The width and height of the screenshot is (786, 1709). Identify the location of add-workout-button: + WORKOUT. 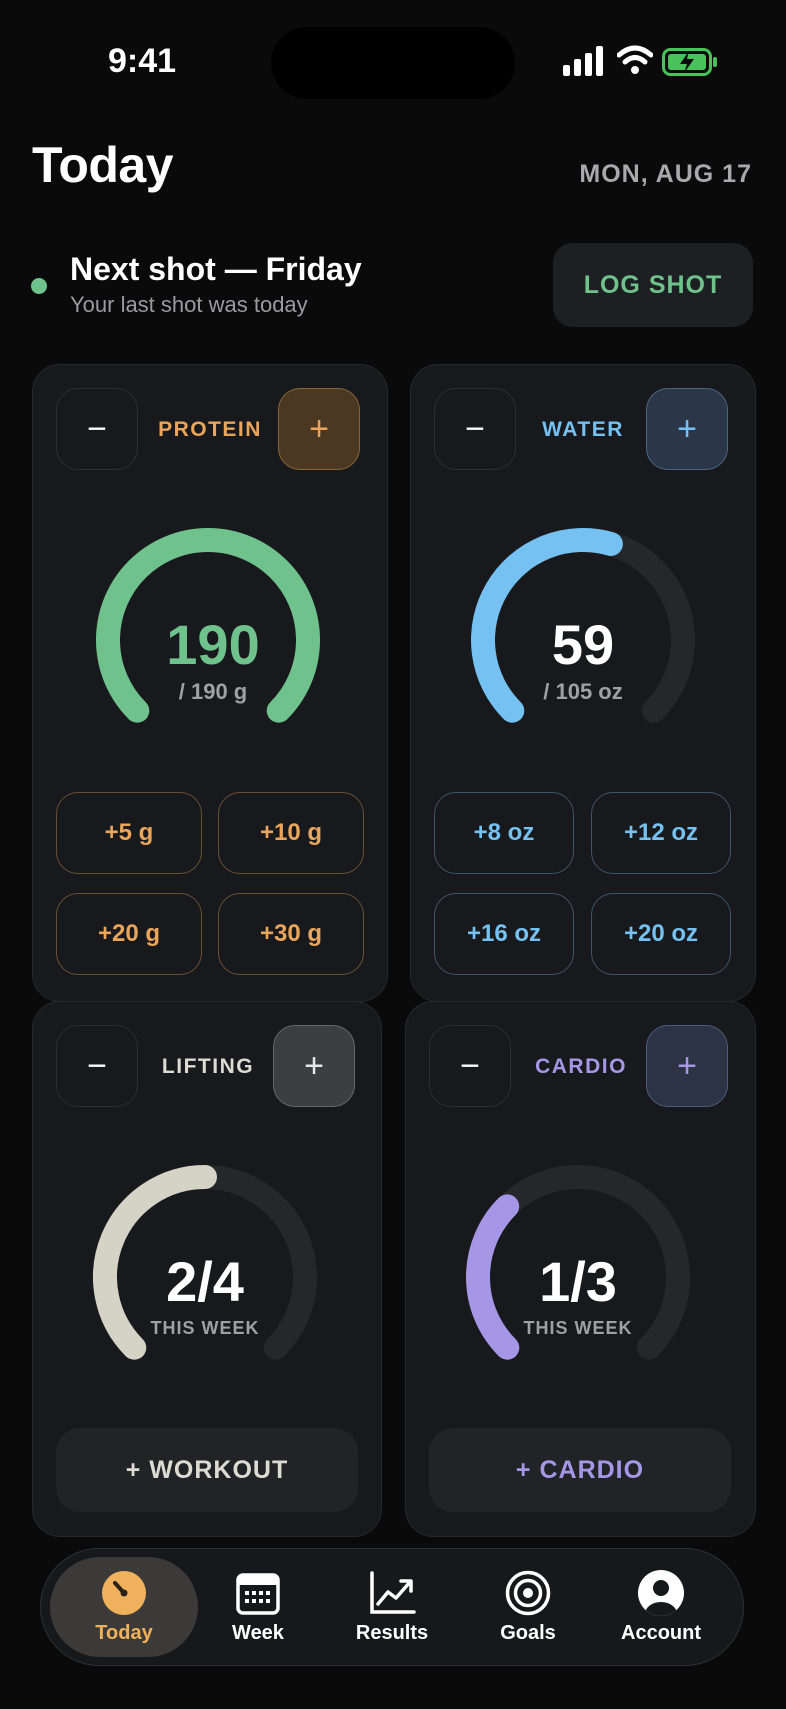
(207, 1470).